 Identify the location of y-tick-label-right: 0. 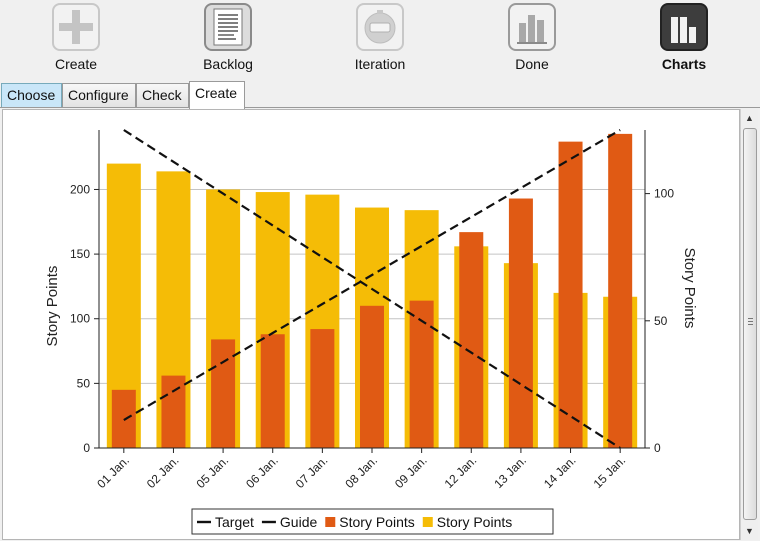
(657, 448).